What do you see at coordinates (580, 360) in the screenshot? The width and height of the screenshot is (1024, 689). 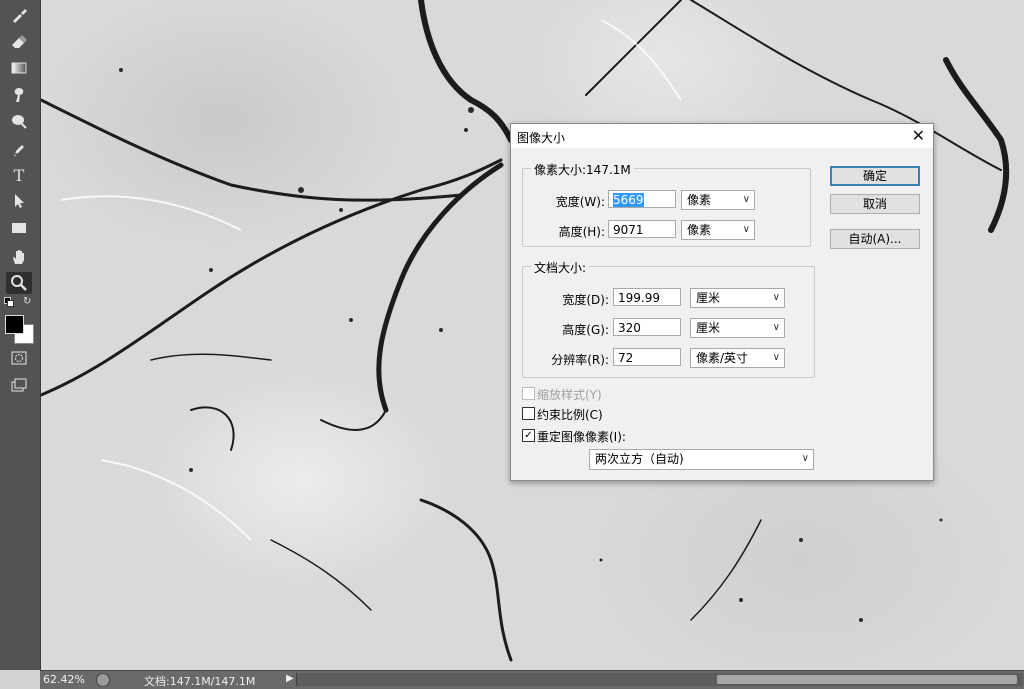 I see `resolution-label: 分辨率(R):` at bounding box center [580, 360].